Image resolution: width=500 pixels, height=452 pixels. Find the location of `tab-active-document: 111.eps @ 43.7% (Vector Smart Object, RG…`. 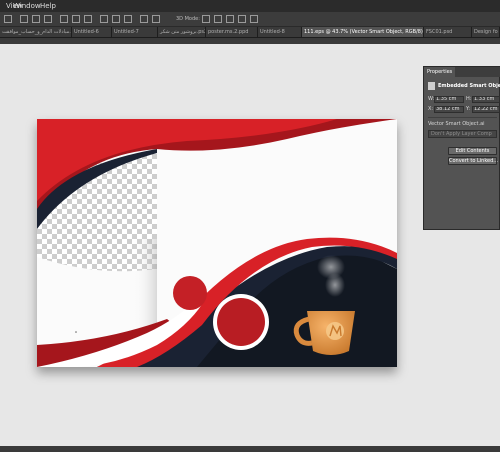

tab-active-document: 111.eps @ 43.7% (Vector Smart Object, RG… is located at coordinates (363, 32).